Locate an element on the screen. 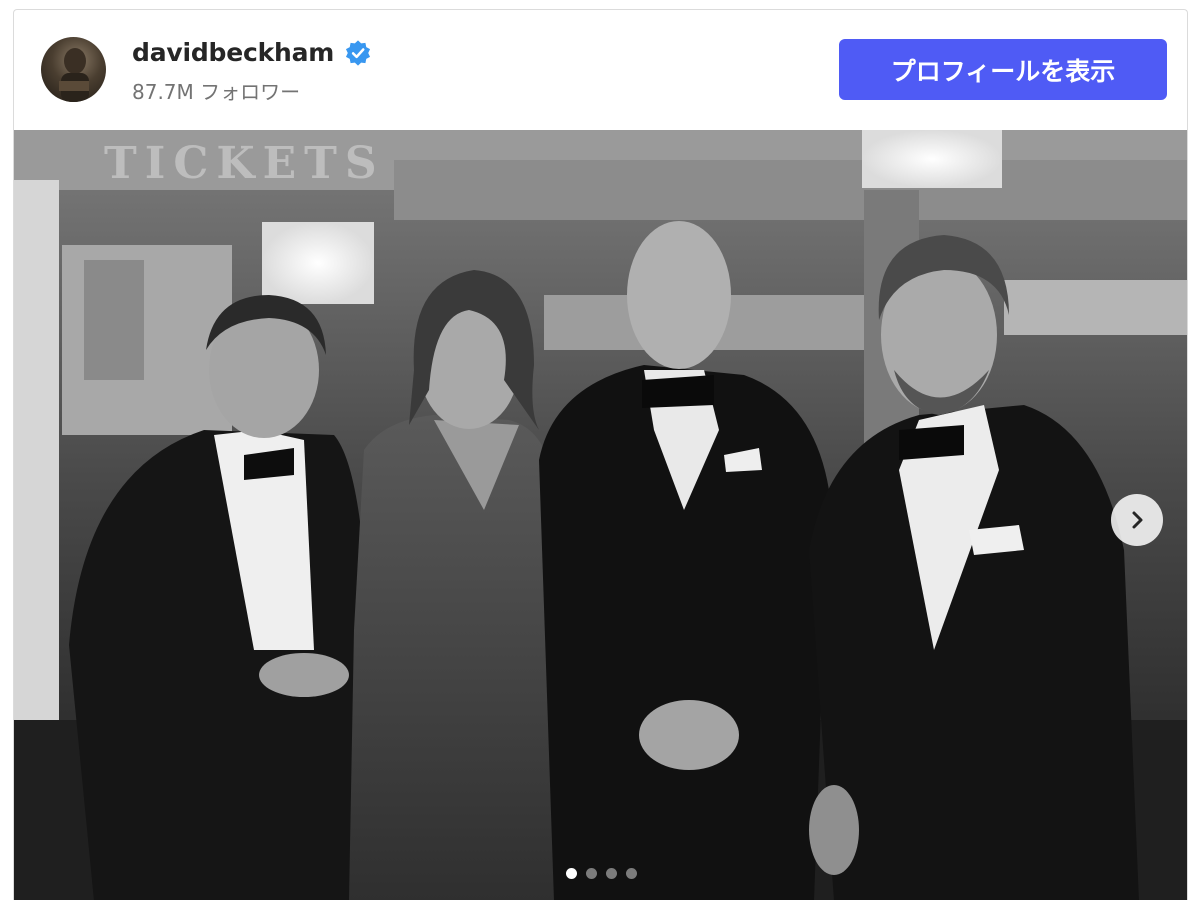 The width and height of the screenshot is (1200, 900). carousel-next-button is located at coordinates (1137, 520).